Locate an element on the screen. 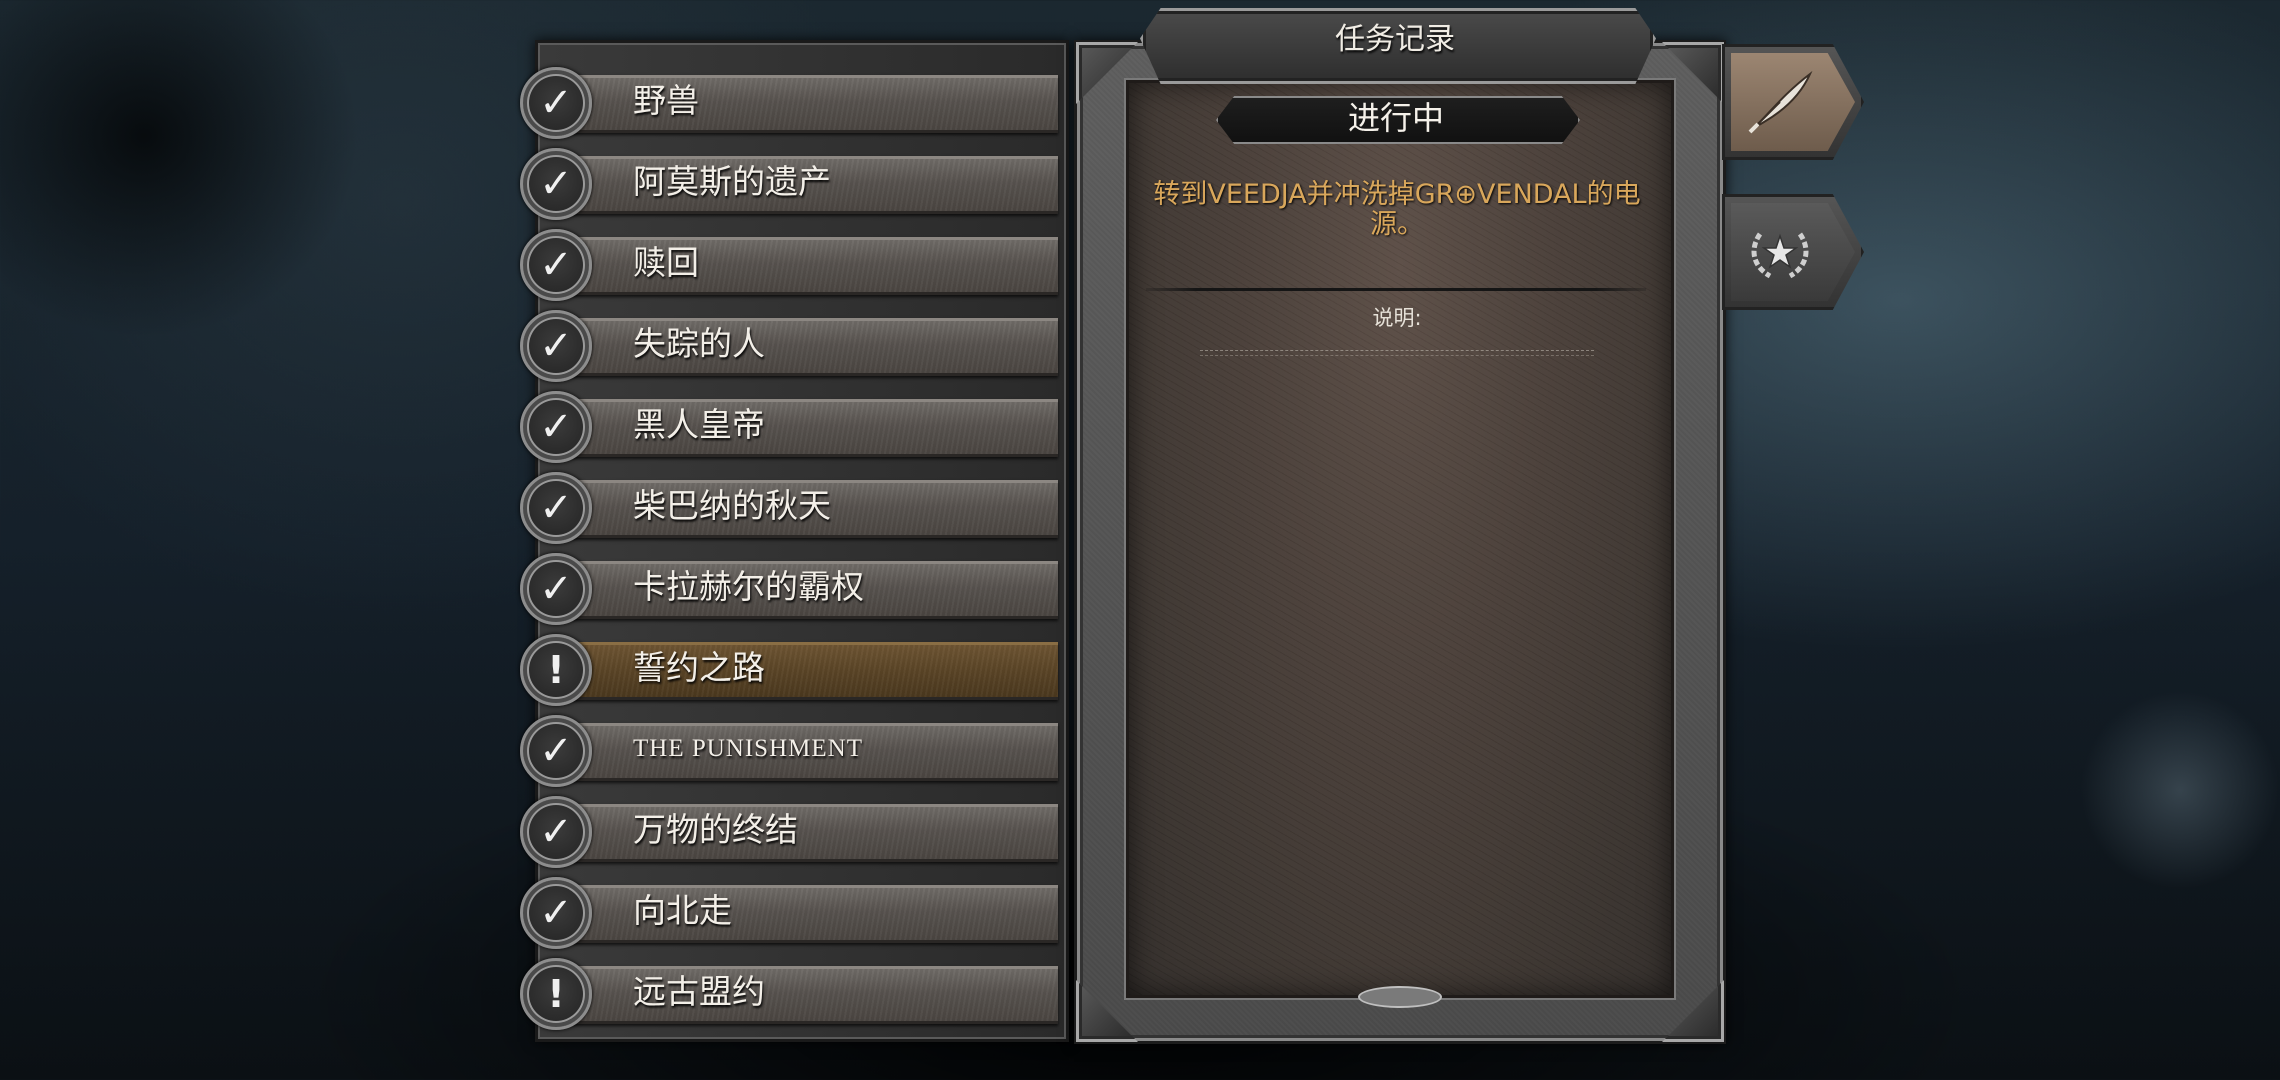 Image resolution: width=2280 pixels, height=1080 pixels. quest-name: 向北走 is located at coordinates (682, 910).